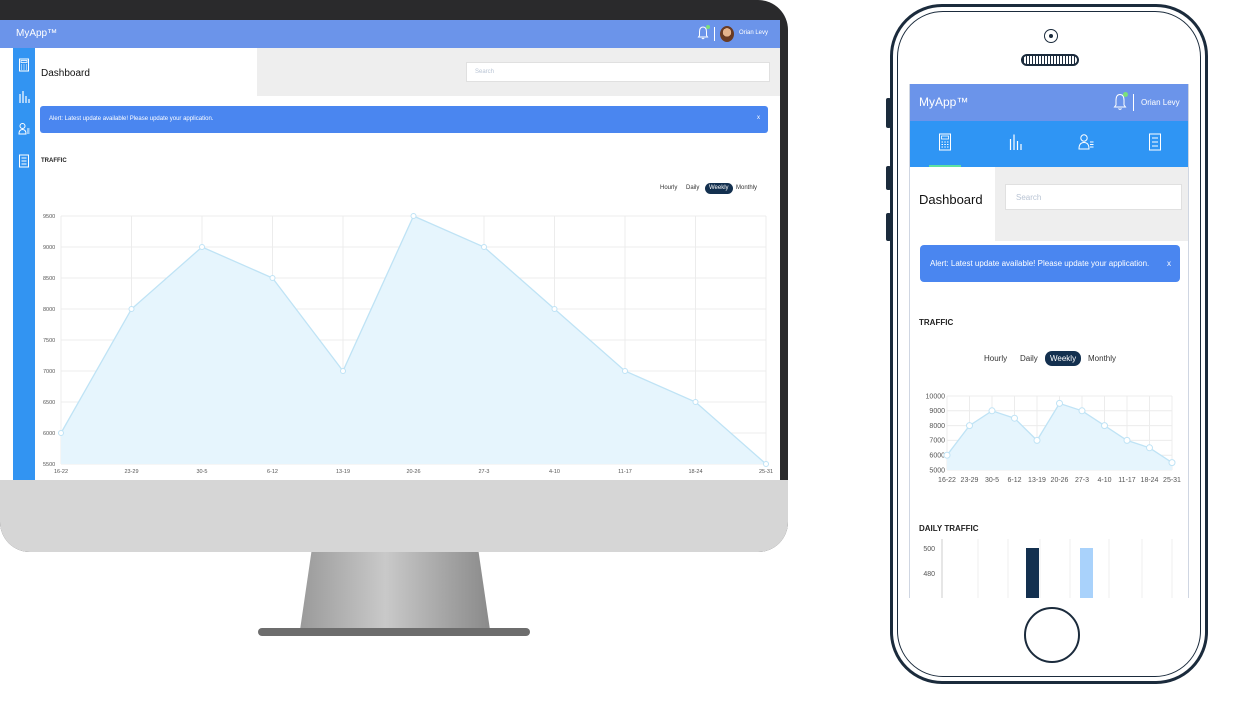 This screenshot has height=708, width=1250. What do you see at coordinates (992, 480) in the screenshot?
I see `x-tick-label: 30-5` at bounding box center [992, 480].